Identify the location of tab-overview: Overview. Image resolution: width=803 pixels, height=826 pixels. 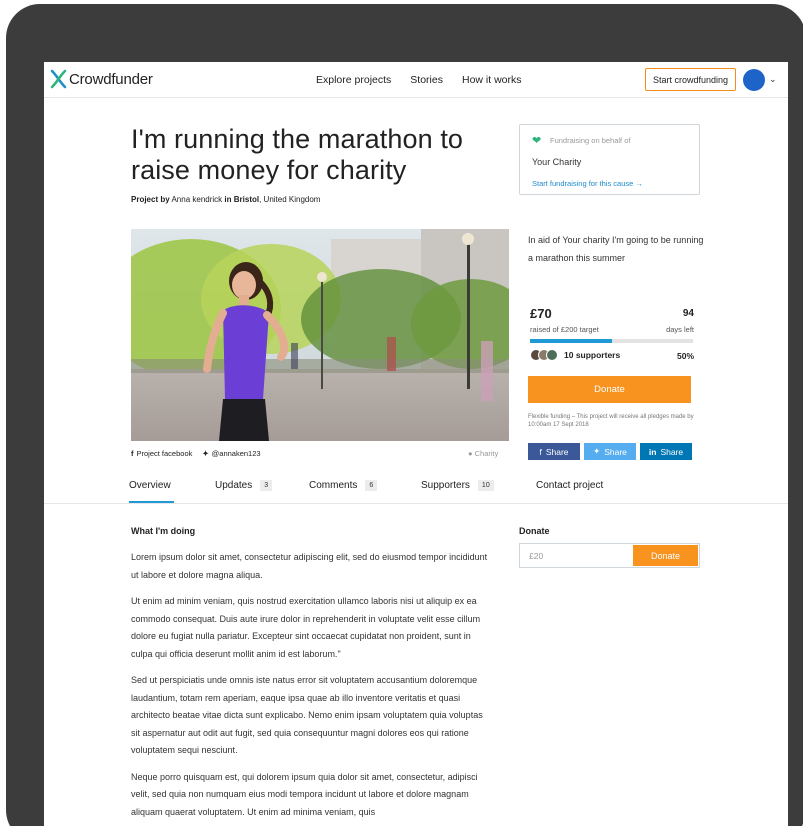
(150, 485).